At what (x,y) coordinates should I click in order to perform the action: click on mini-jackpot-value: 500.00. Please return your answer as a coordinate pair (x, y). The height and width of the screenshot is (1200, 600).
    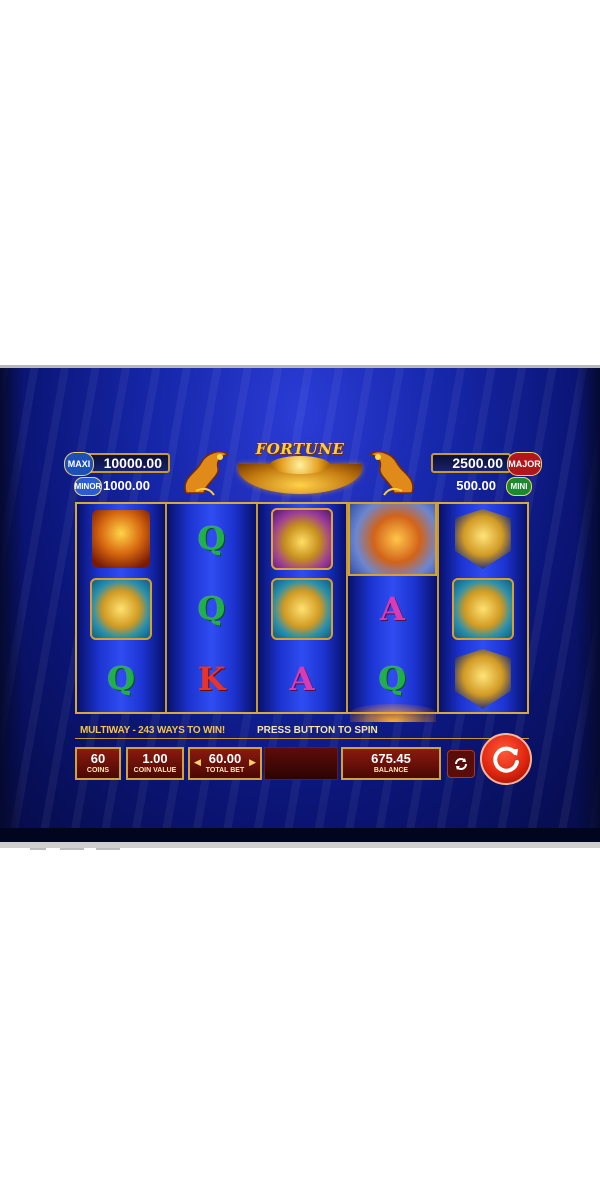
    Looking at the image, I should click on (476, 485).